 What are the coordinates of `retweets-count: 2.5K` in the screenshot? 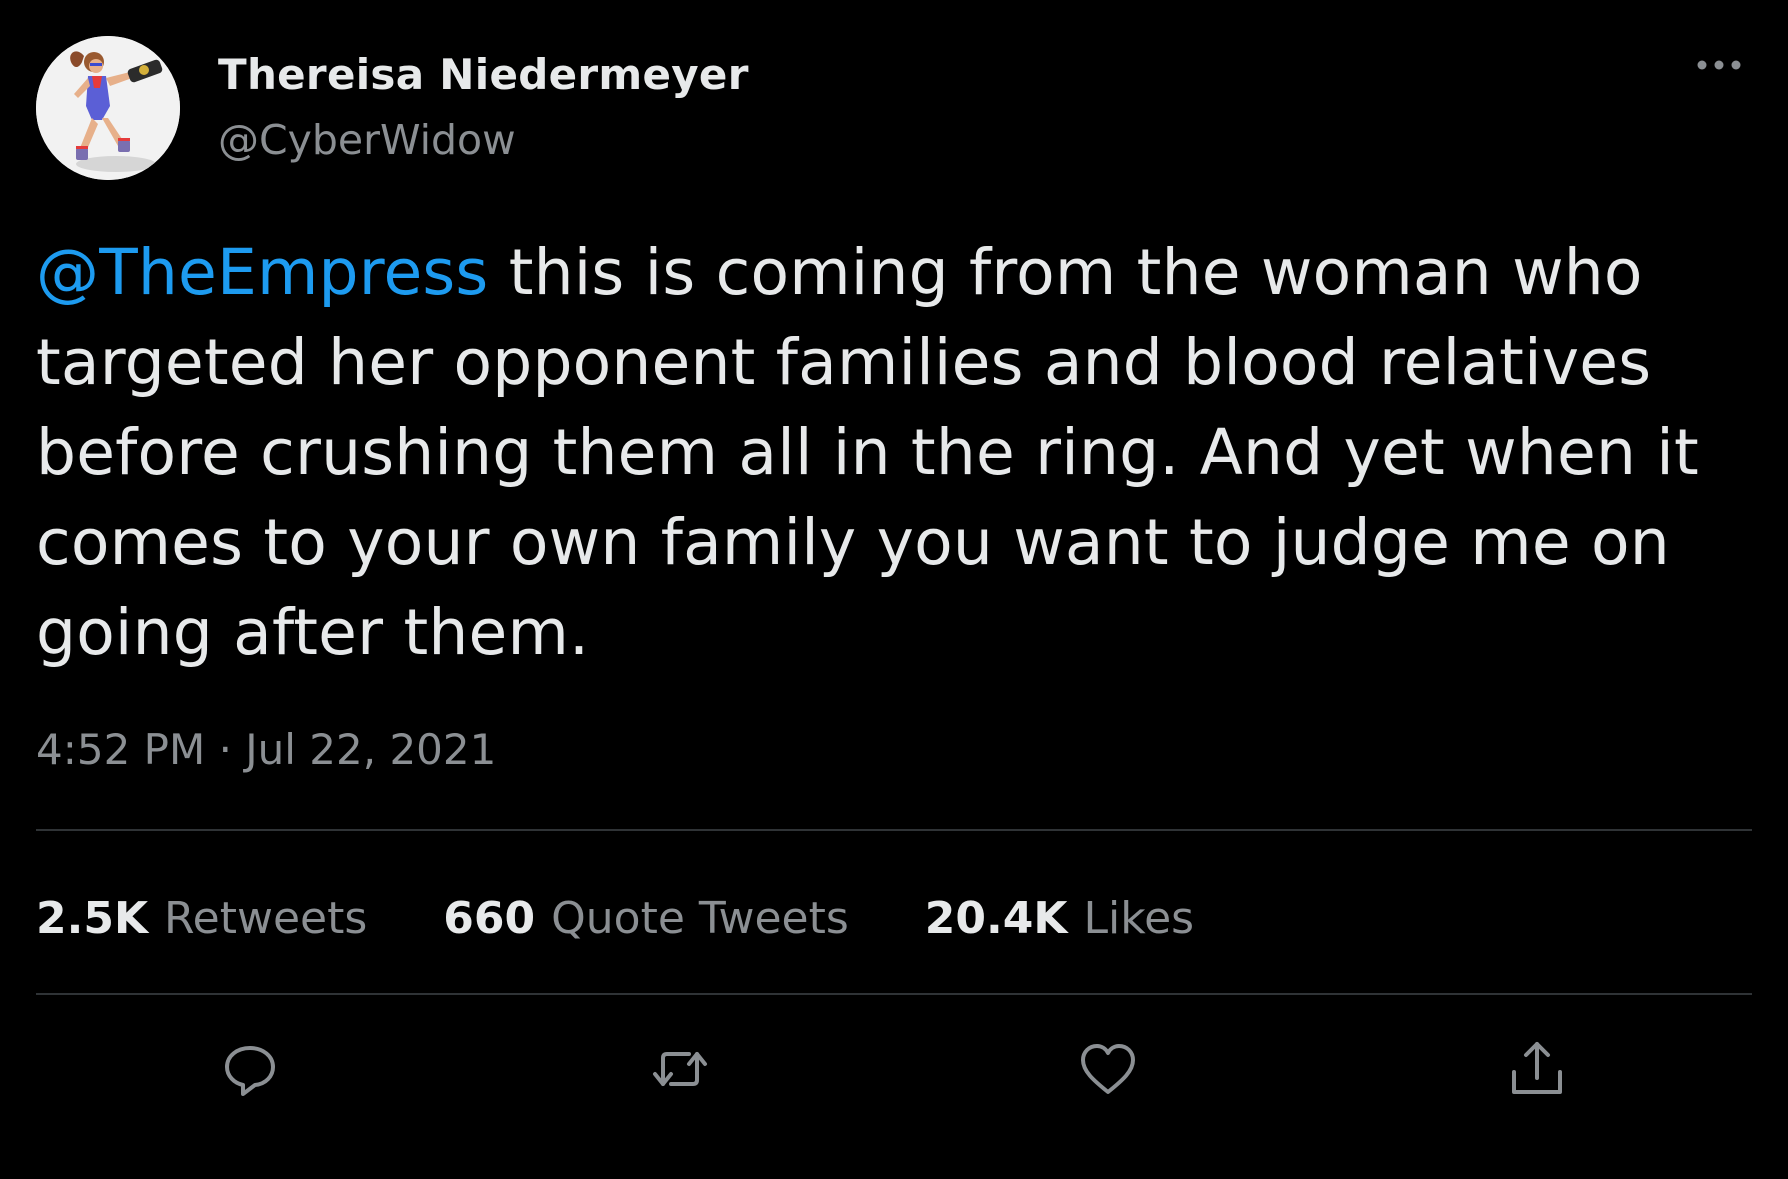 It's located at (92, 918).